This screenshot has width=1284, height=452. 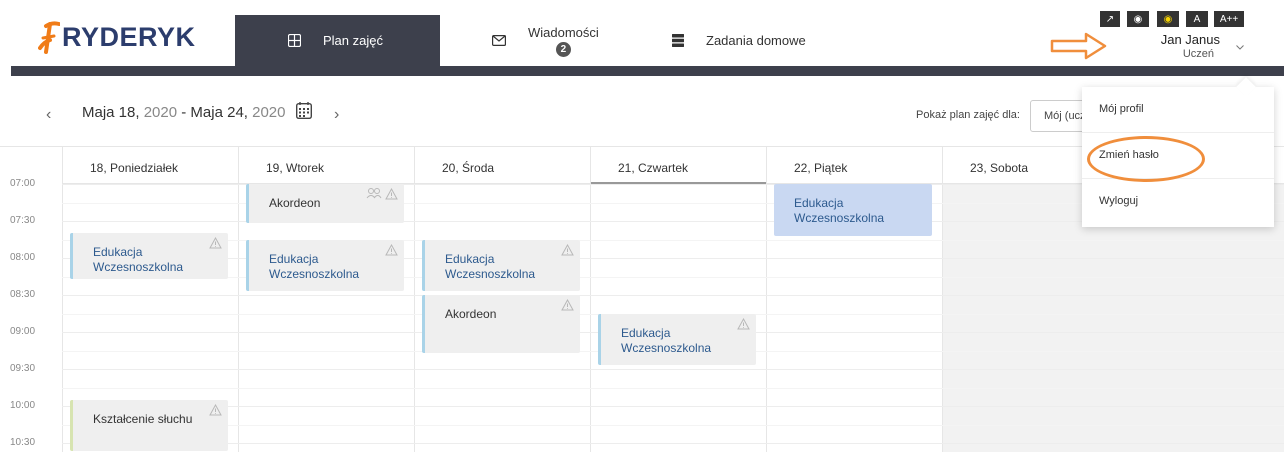 I want to click on nav-plan-zajec: Plan zajęć, so click(x=337, y=40).